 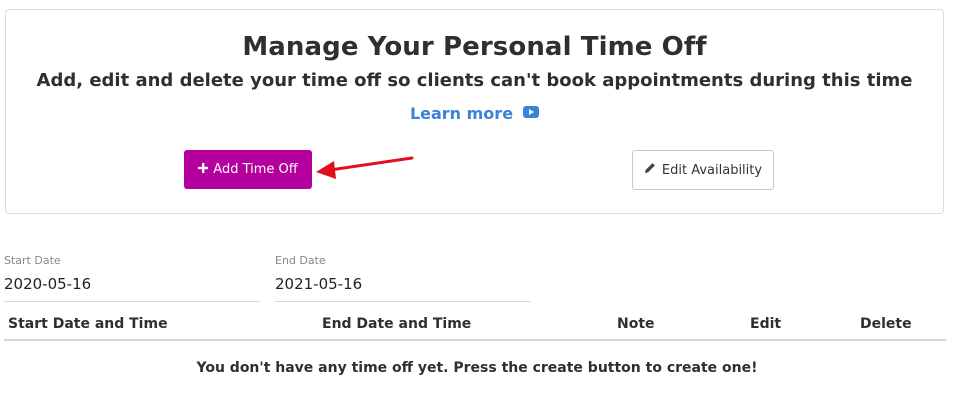 What do you see at coordinates (32, 260) in the screenshot?
I see `start-date-label: Start Date` at bounding box center [32, 260].